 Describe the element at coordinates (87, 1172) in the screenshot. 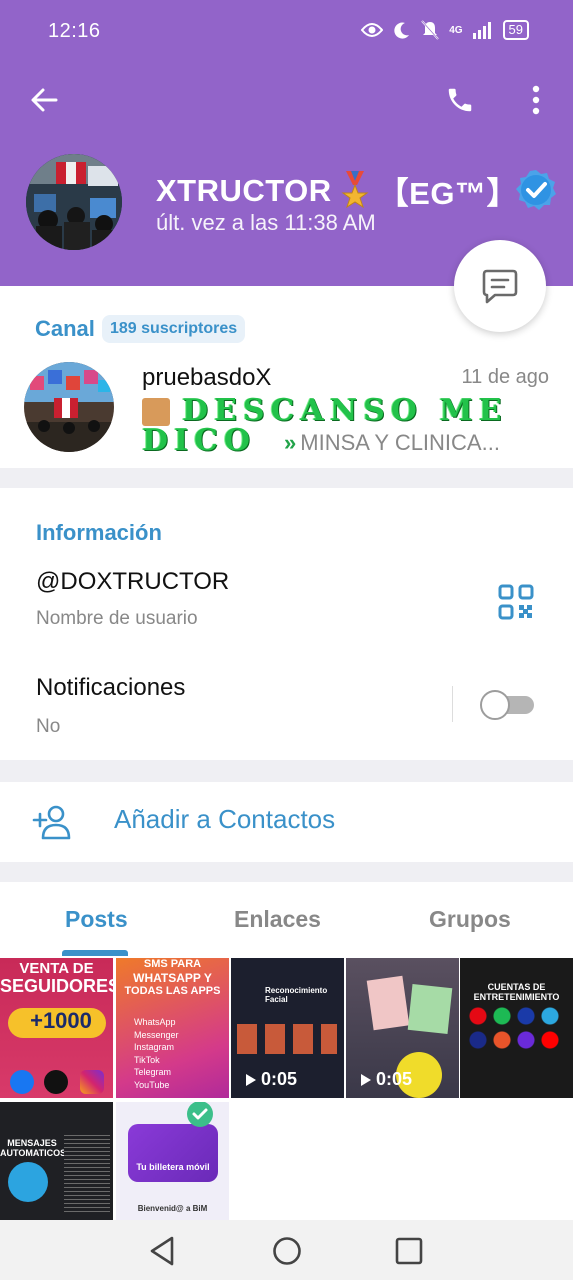

I see `terminal-text` at that location.